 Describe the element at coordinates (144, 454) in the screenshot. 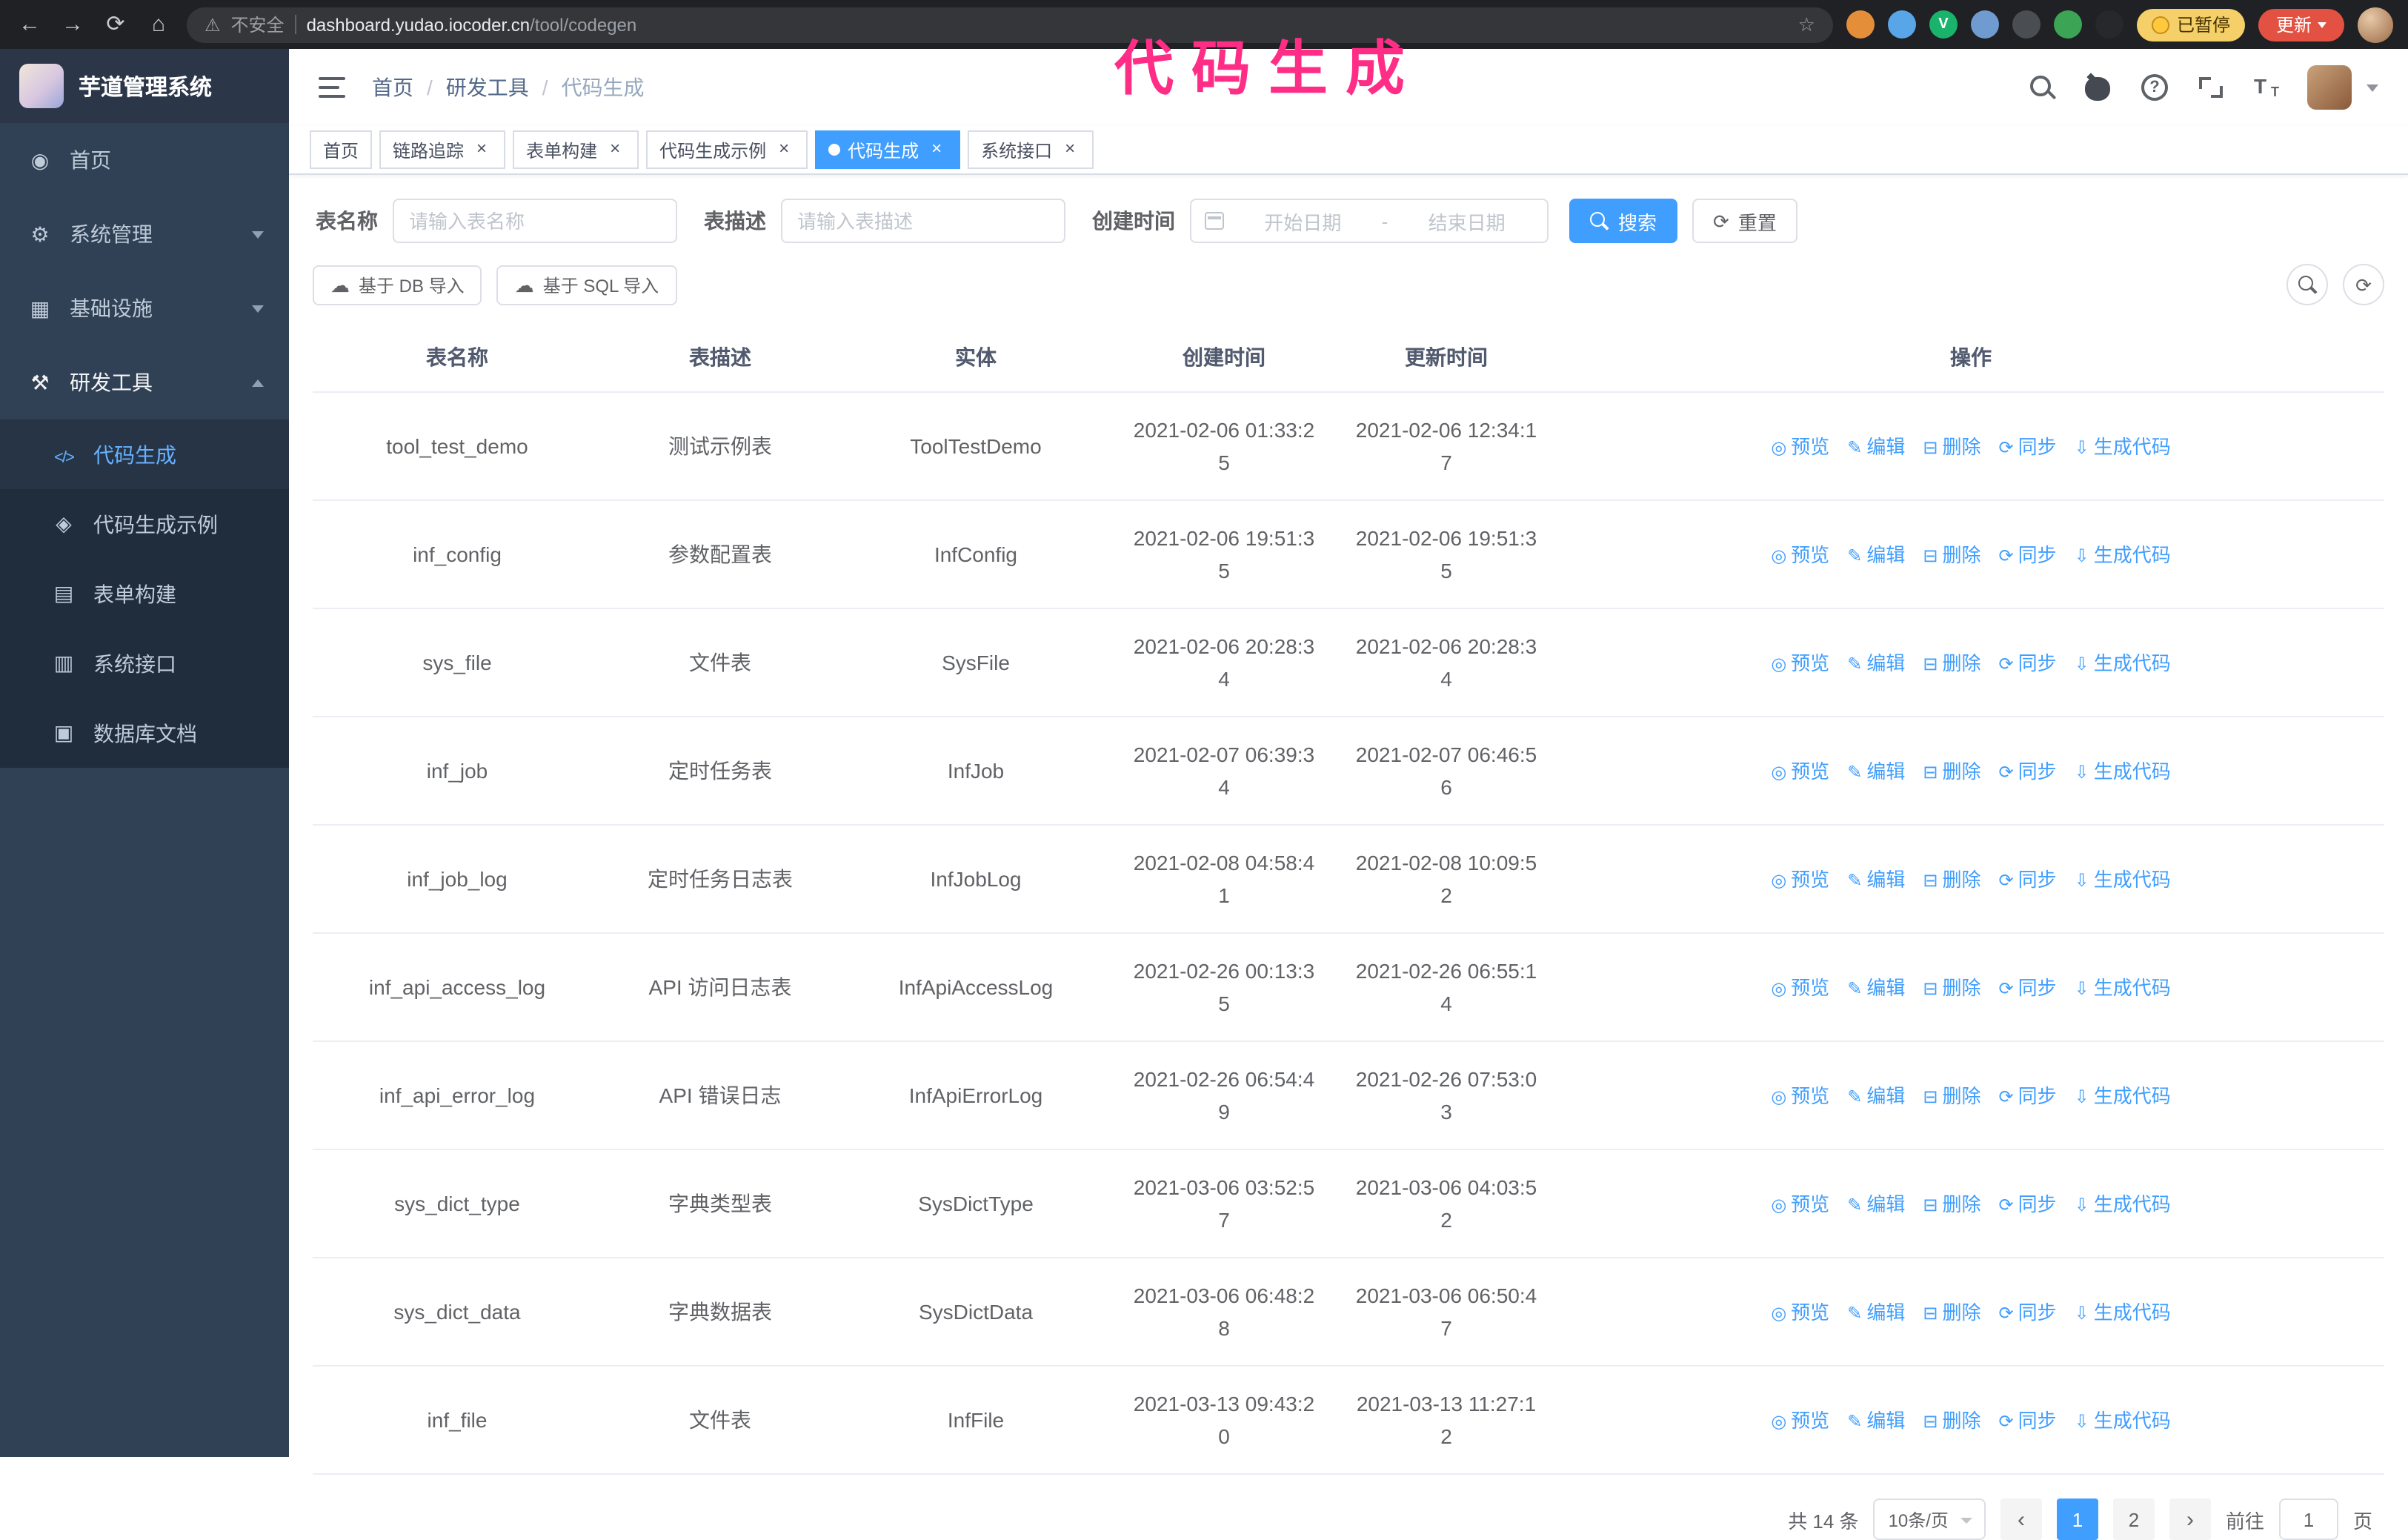

I see `sidebar-submenu-item: 代码生成` at that location.